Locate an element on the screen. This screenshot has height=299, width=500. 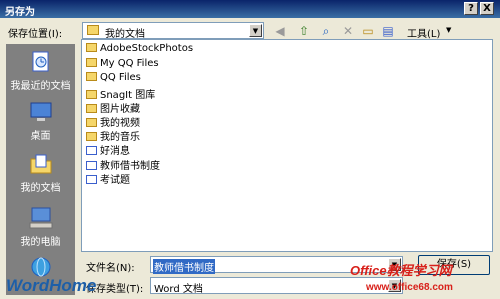
filename-label: 文件名(N): is located at coordinates (110, 268).